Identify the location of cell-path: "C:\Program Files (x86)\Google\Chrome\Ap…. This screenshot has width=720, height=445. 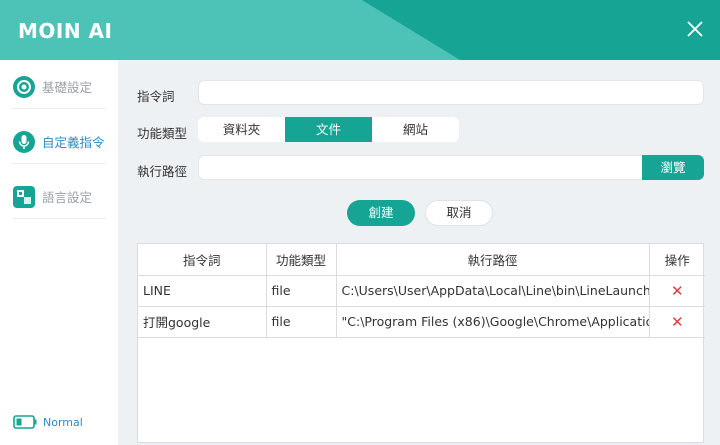
(493, 322).